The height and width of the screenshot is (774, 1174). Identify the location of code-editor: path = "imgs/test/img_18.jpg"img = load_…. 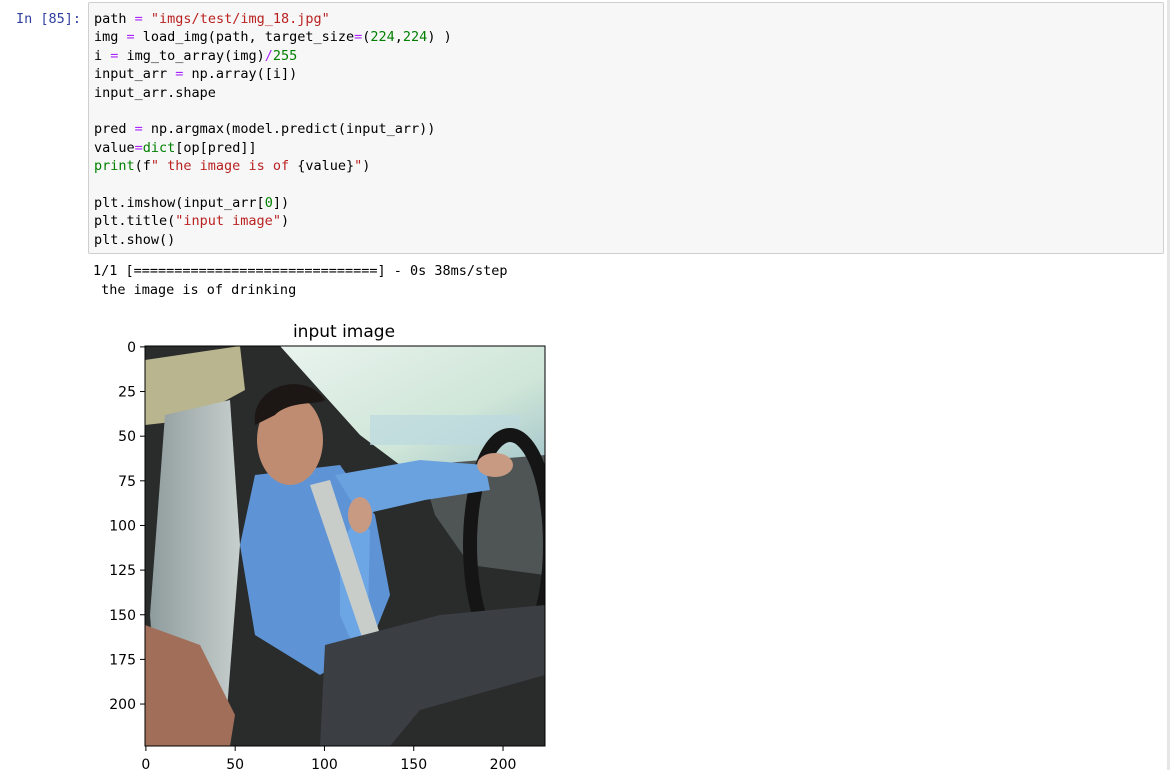
(273, 129).